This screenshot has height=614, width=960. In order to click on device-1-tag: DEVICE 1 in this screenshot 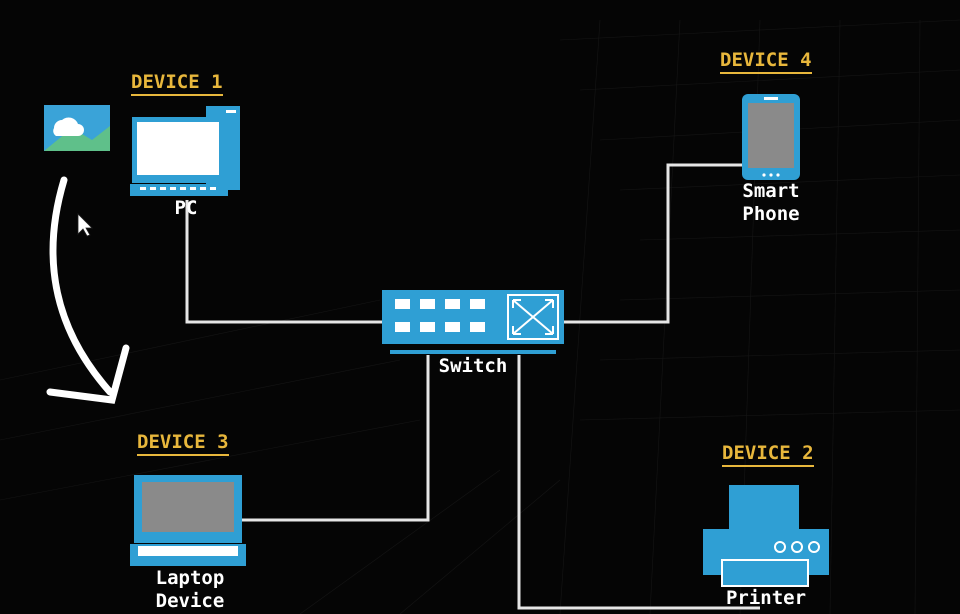, I will do `click(177, 83)`.